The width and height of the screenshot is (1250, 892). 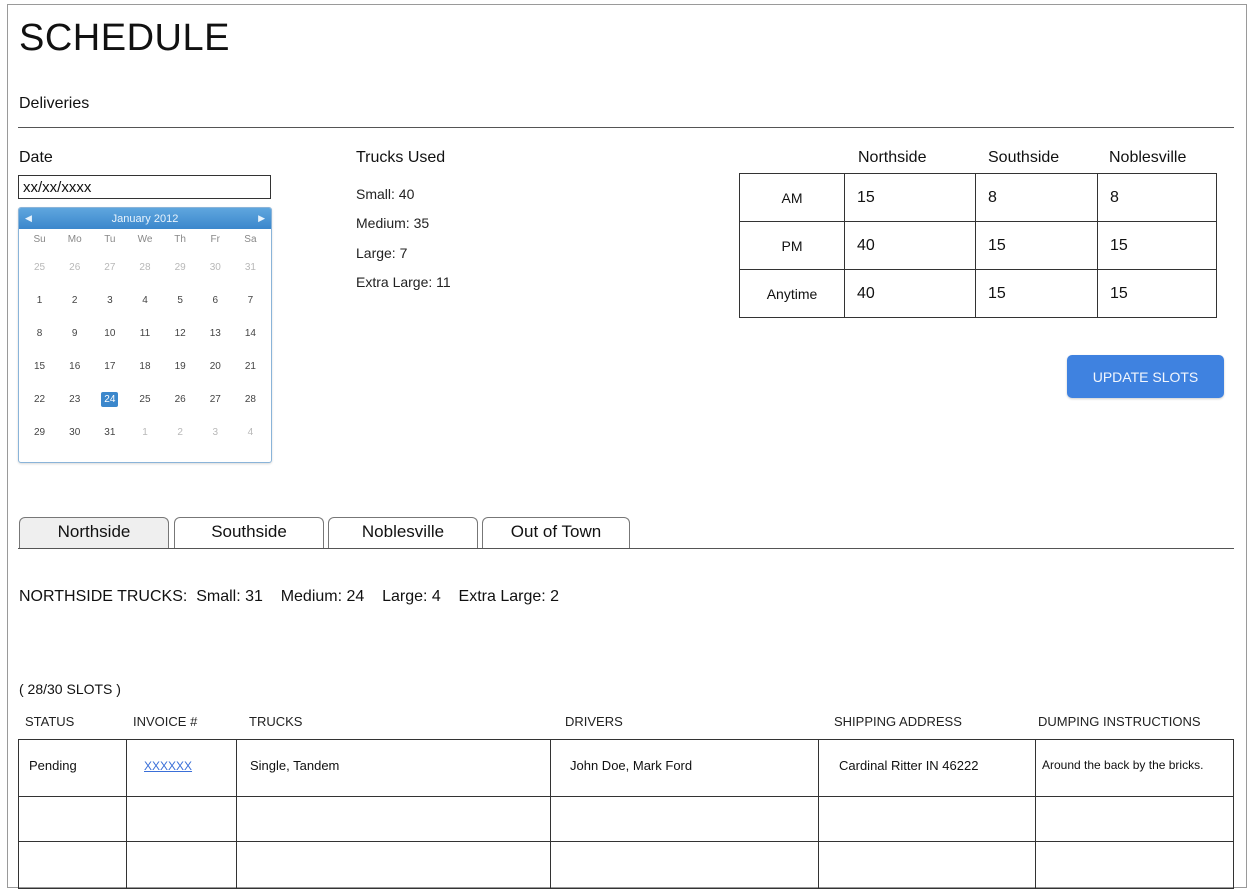 I want to click on table-row, so click(x=626, y=819).